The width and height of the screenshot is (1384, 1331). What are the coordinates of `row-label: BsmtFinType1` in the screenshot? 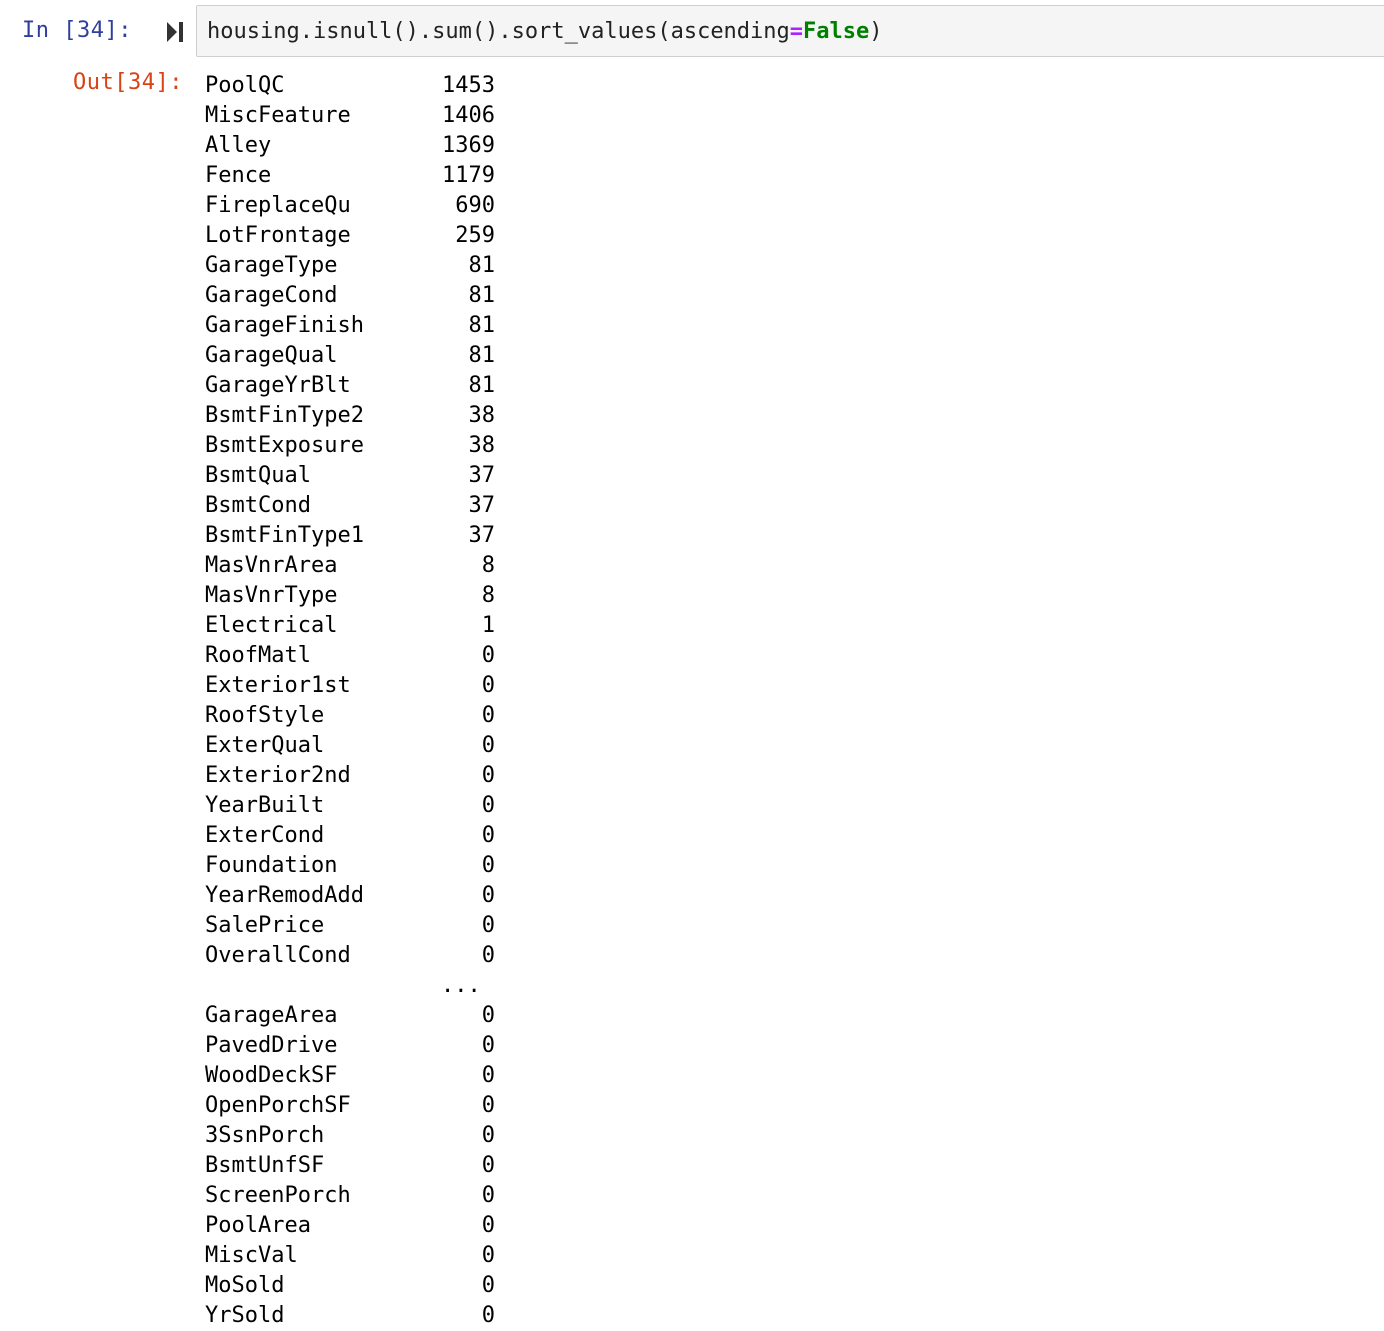 It's located at (284, 535).